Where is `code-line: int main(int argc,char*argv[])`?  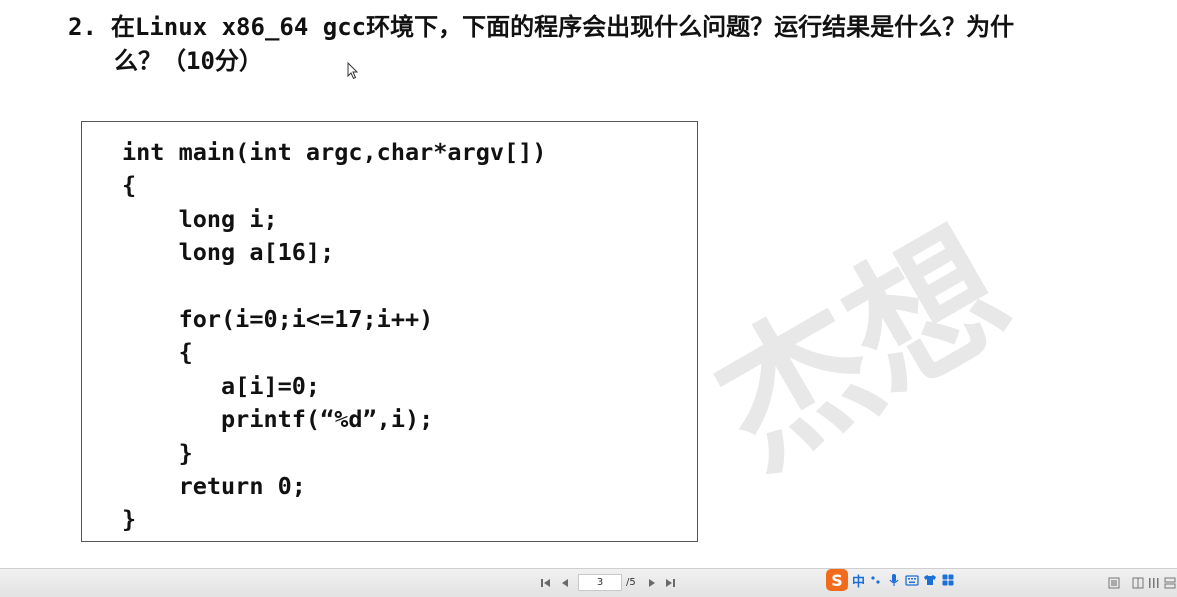 code-line: int main(int argc,char*argv[]) is located at coordinates (334, 152).